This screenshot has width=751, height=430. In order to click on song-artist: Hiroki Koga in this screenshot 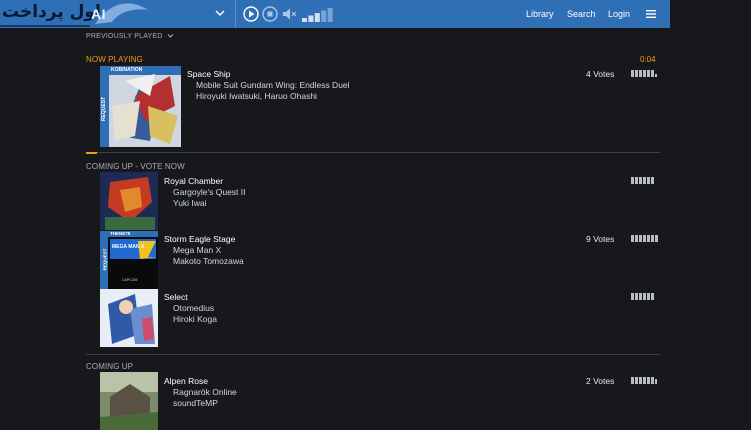, I will do `click(195, 319)`.